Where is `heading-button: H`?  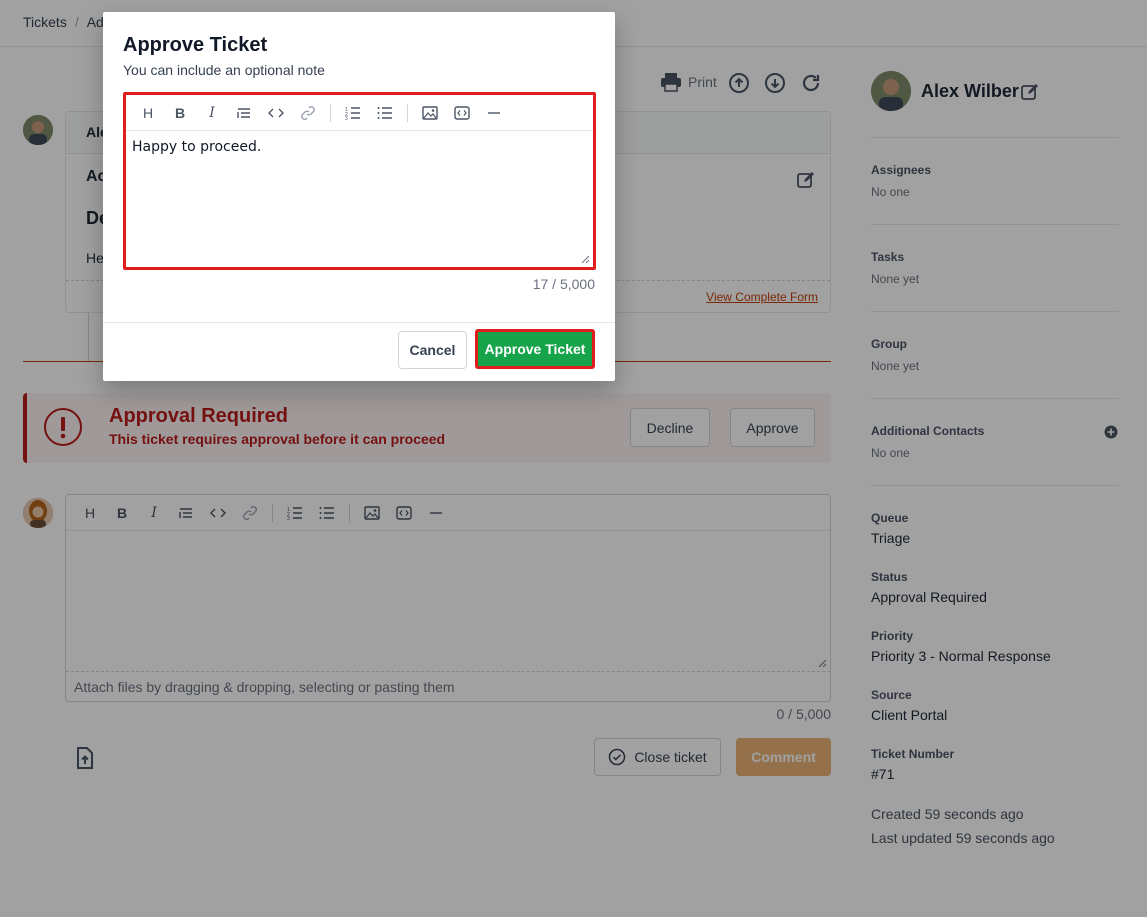
heading-button: H is located at coordinates (148, 113).